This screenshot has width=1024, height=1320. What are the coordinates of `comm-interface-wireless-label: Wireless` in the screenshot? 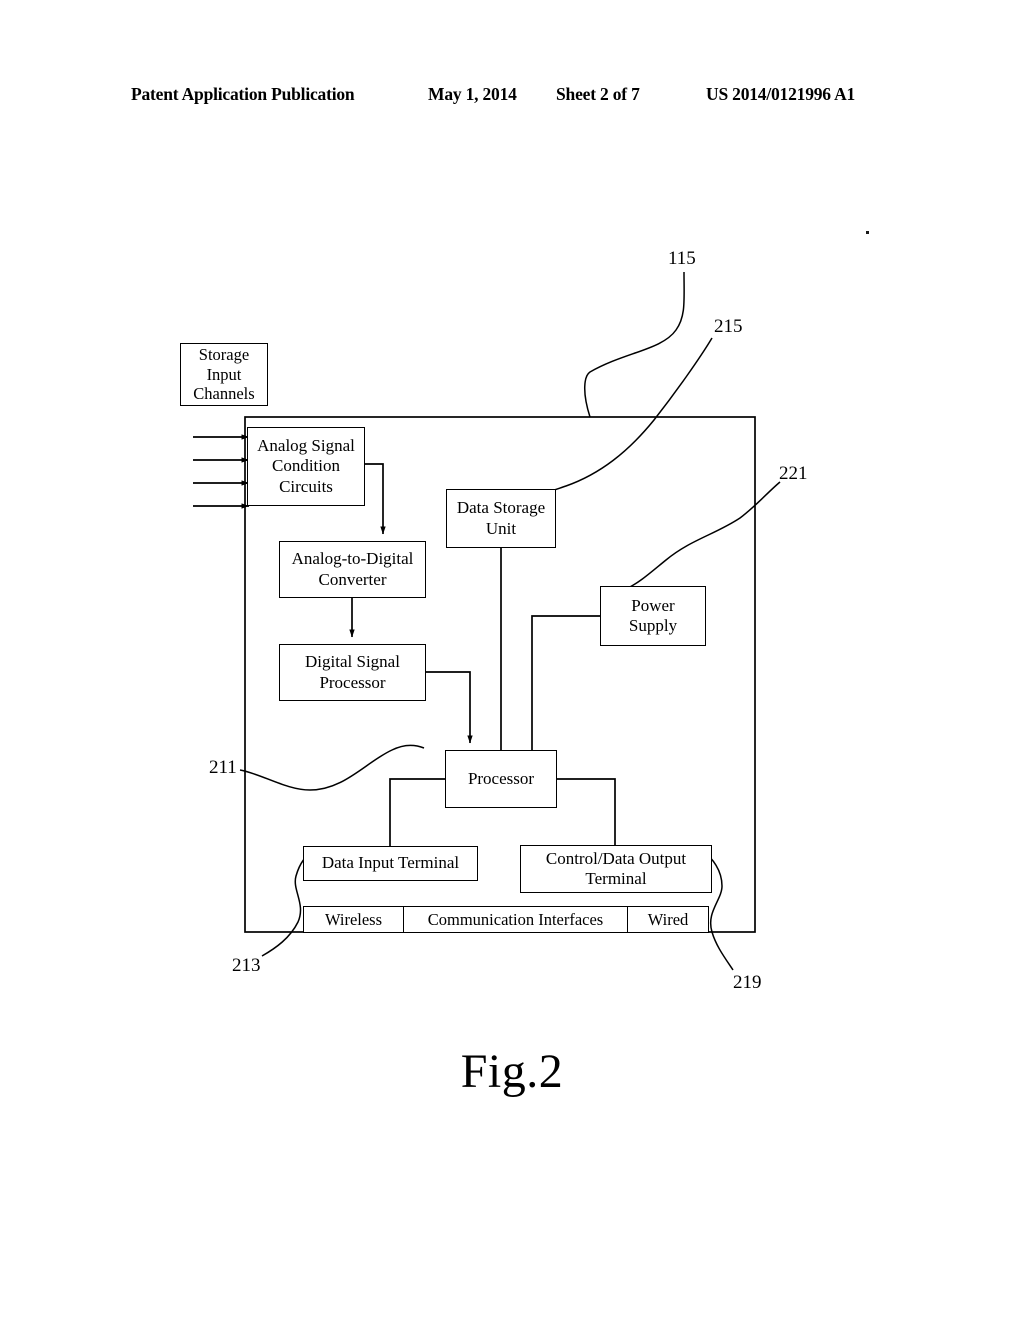 It's located at (354, 919).